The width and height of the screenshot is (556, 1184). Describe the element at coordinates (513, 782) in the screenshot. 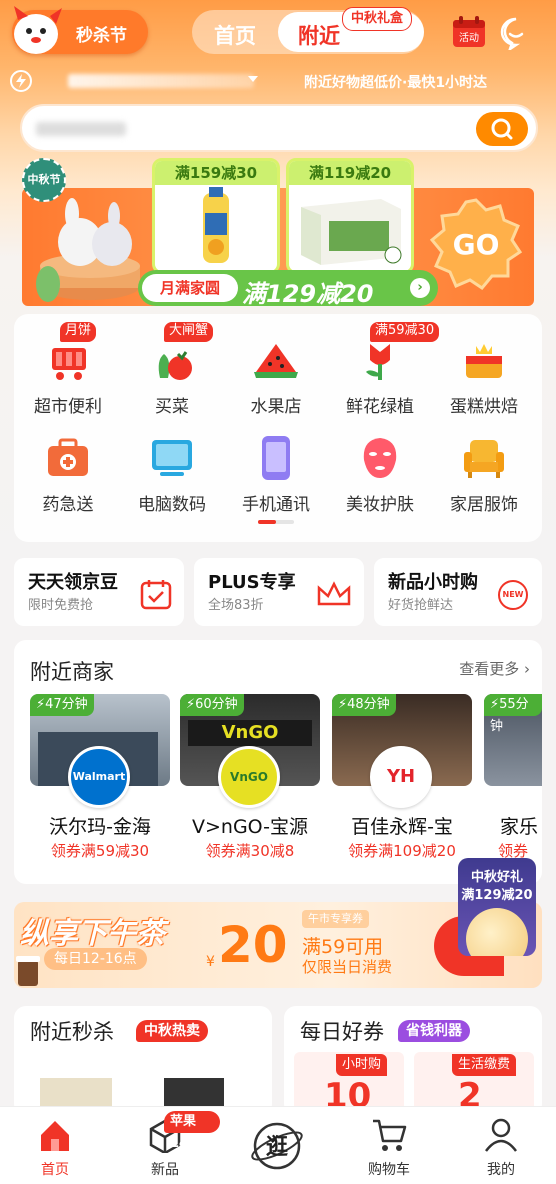

I see `store-card-carrefour: ⚡55分钟 家乐 领券` at that location.